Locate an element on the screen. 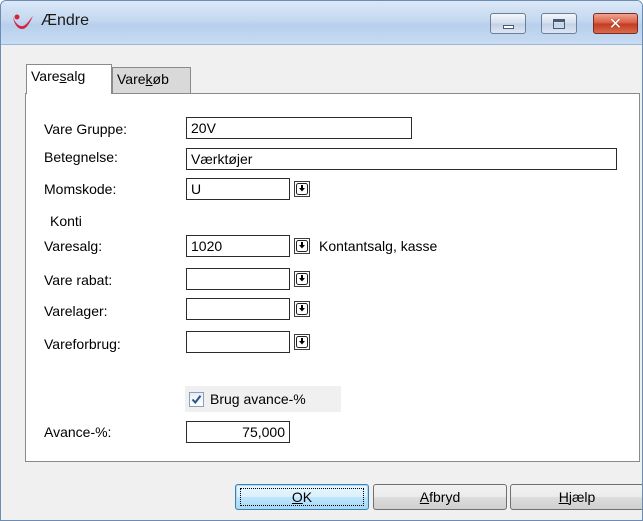 This screenshot has width=643, height=521. brug-avance-checkbox is located at coordinates (196, 399).